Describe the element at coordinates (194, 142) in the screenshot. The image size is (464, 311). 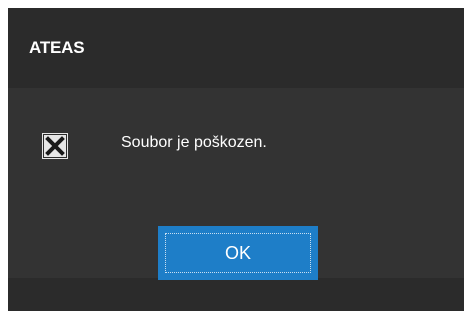
I see `dialog-message: Soubor je poškozen.` at that location.